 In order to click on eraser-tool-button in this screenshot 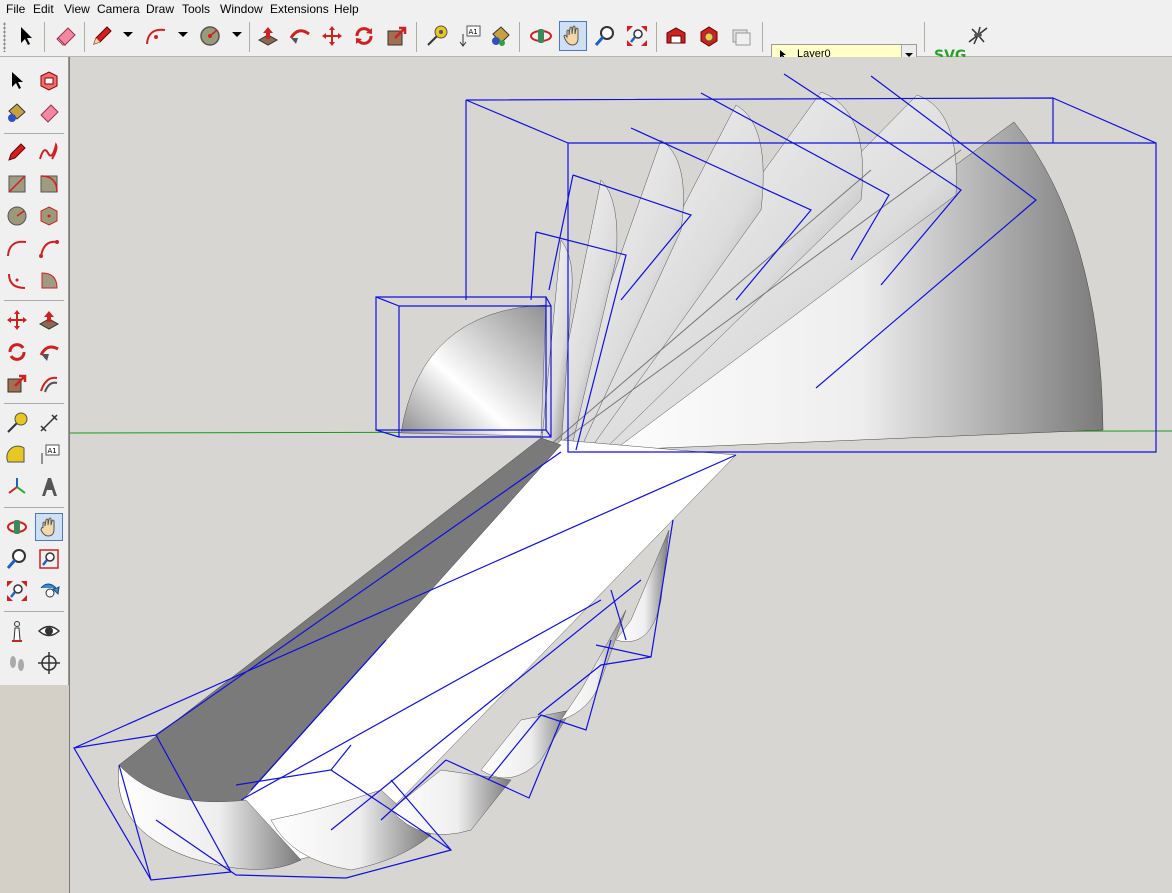, I will do `click(66, 36)`.